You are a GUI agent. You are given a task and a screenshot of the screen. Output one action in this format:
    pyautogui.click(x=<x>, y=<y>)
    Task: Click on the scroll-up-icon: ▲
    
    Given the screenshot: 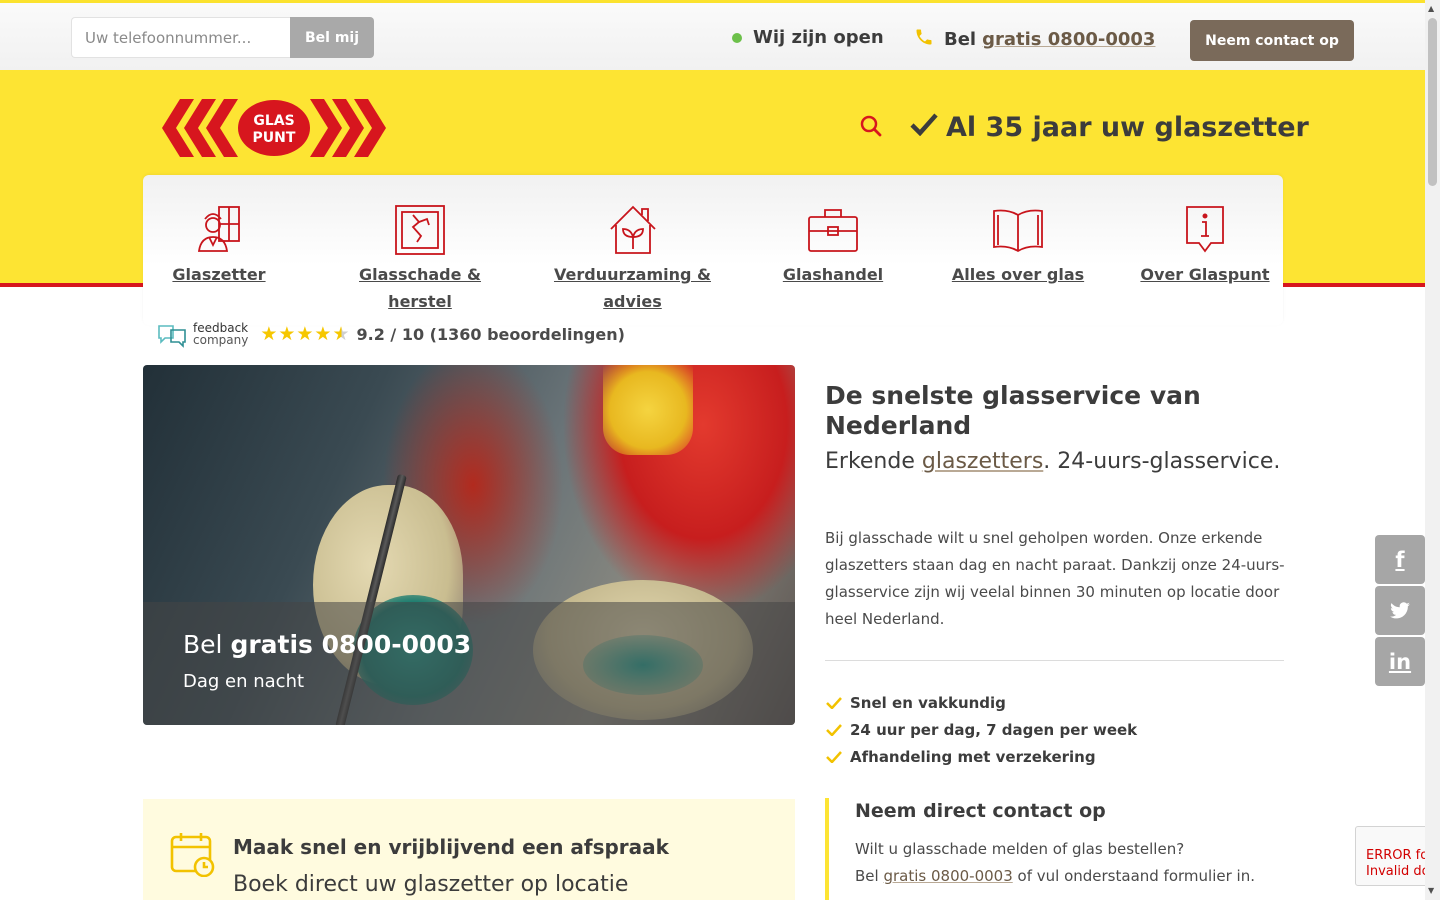 What is the action you would take?
    pyautogui.click(x=1431, y=8)
    